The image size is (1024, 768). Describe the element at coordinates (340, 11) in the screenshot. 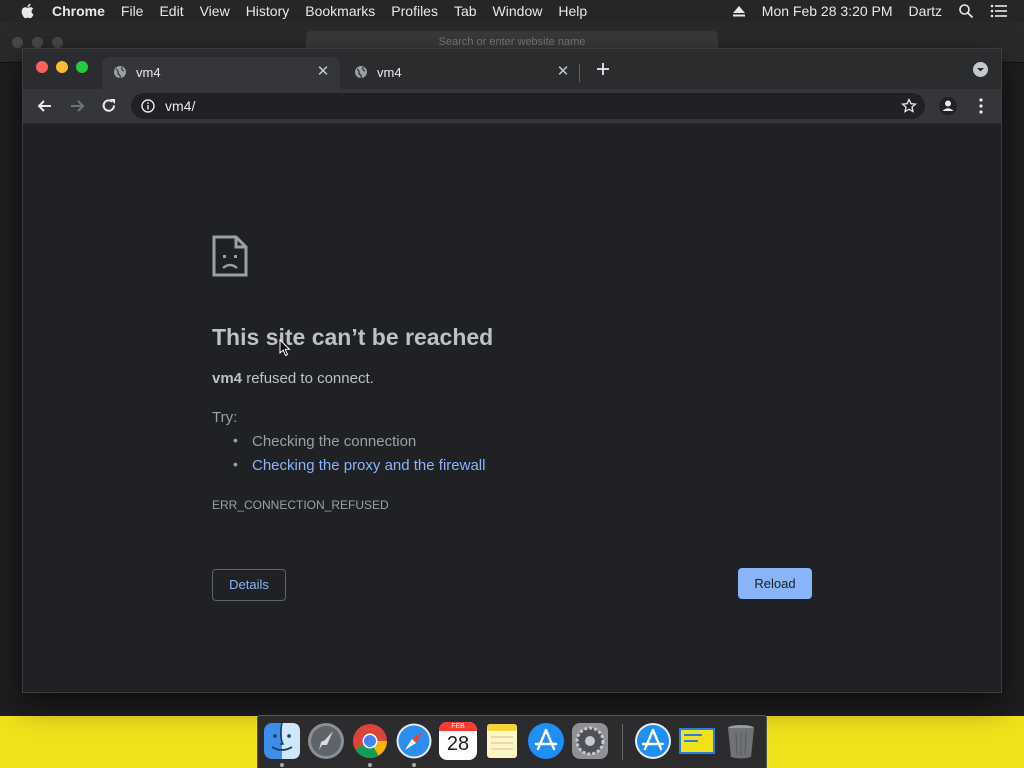

I see `menu-bookmarks: Bookmarks` at that location.